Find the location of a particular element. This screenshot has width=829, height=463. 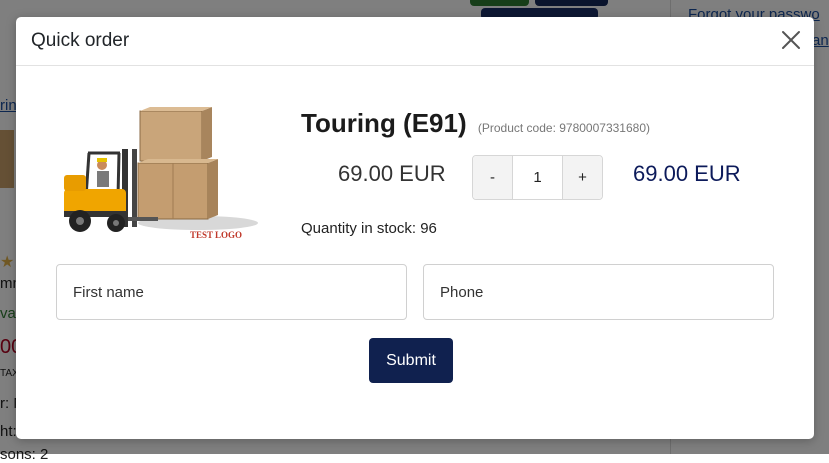

increase-quantity-button: + is located at coordinates (582, 177).